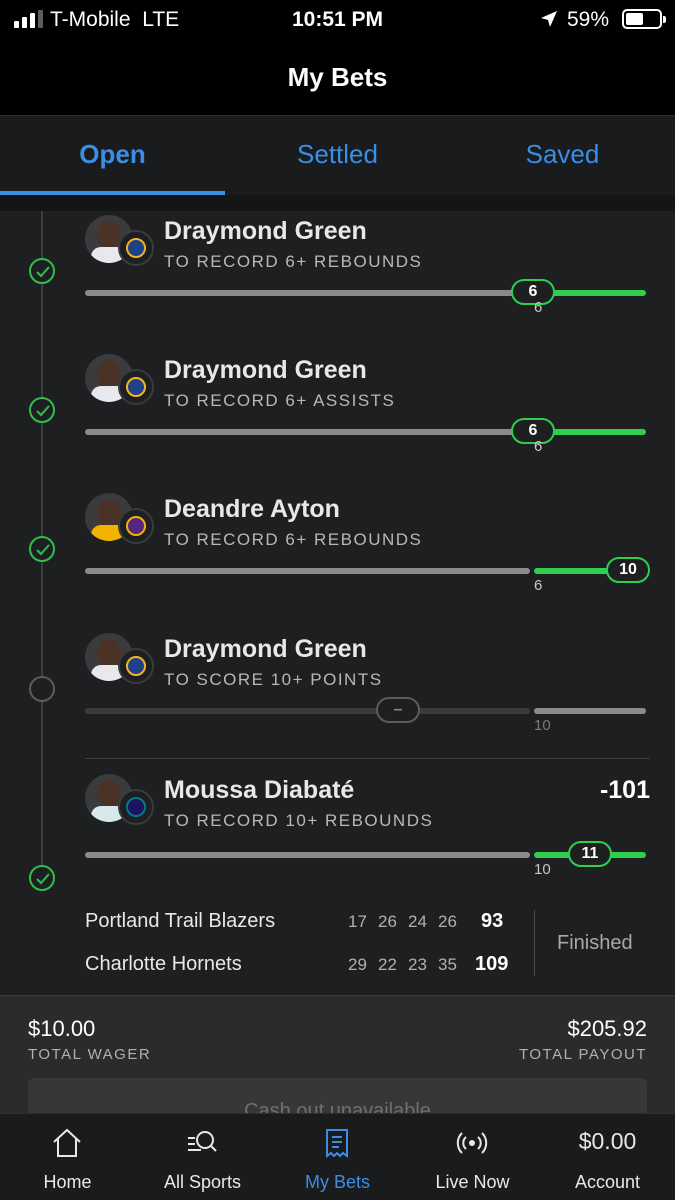  I want to click on nav-label: My Bets, so click(337, 1182).